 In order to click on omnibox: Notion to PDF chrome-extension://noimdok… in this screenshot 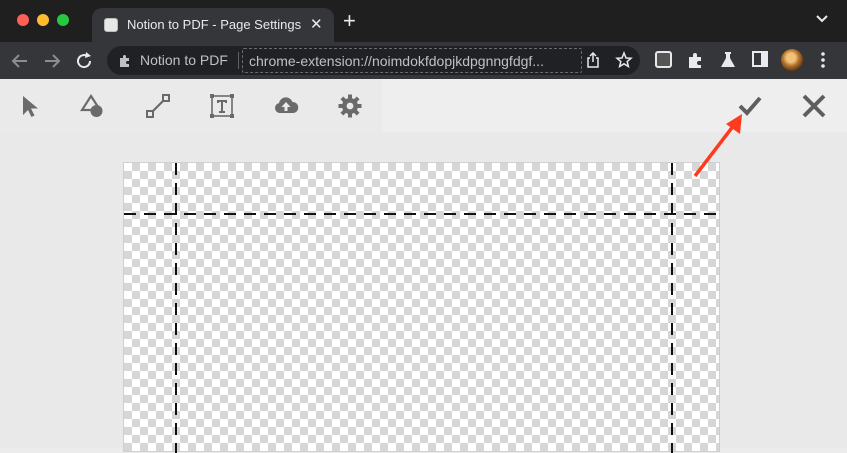, I will do `click(373, 60)`.